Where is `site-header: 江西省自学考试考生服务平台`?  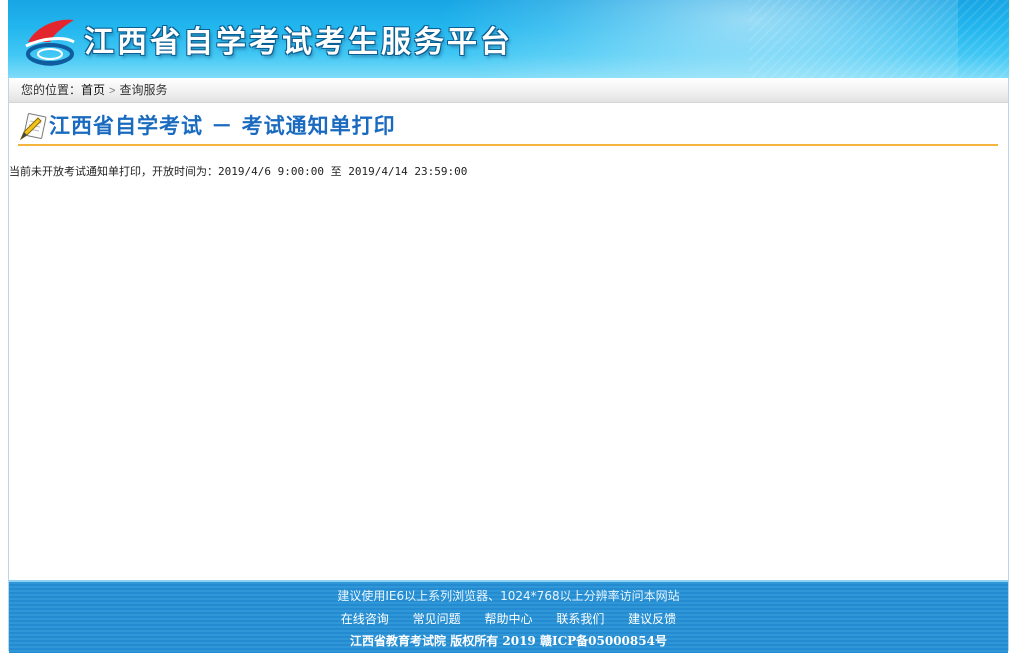 site-header: 江西省自学考试考生服务平台 is located at coordinates (508, 39).